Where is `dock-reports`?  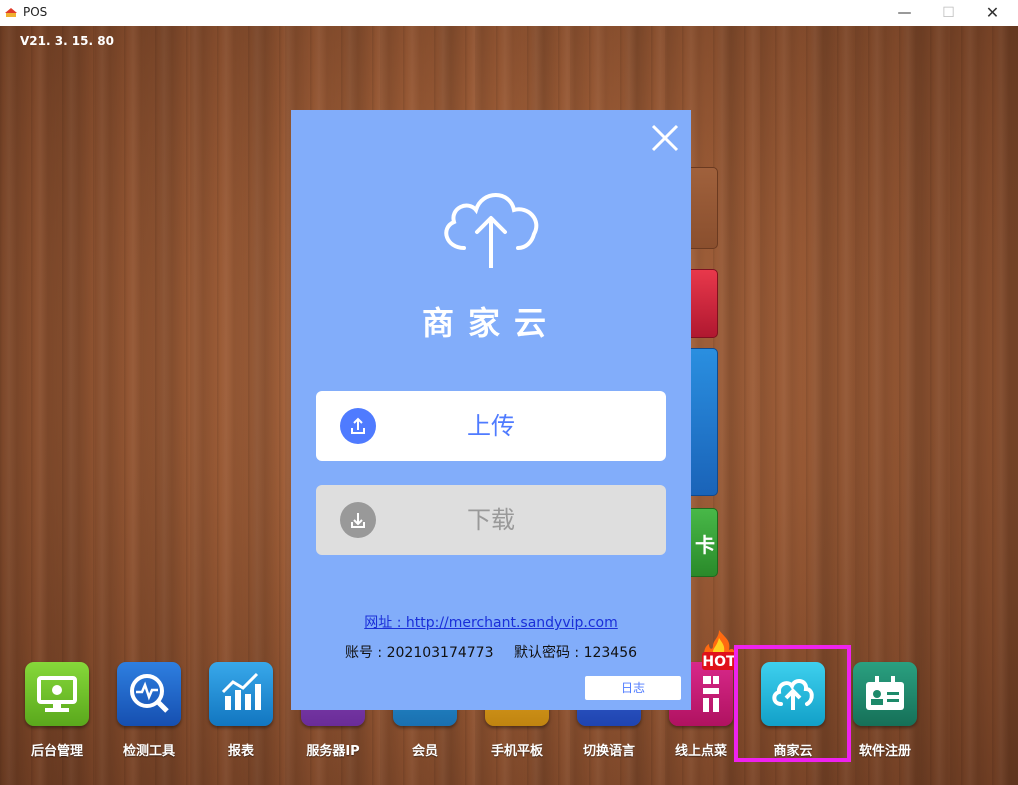
dock-reports is located at coordinates (241, 694).